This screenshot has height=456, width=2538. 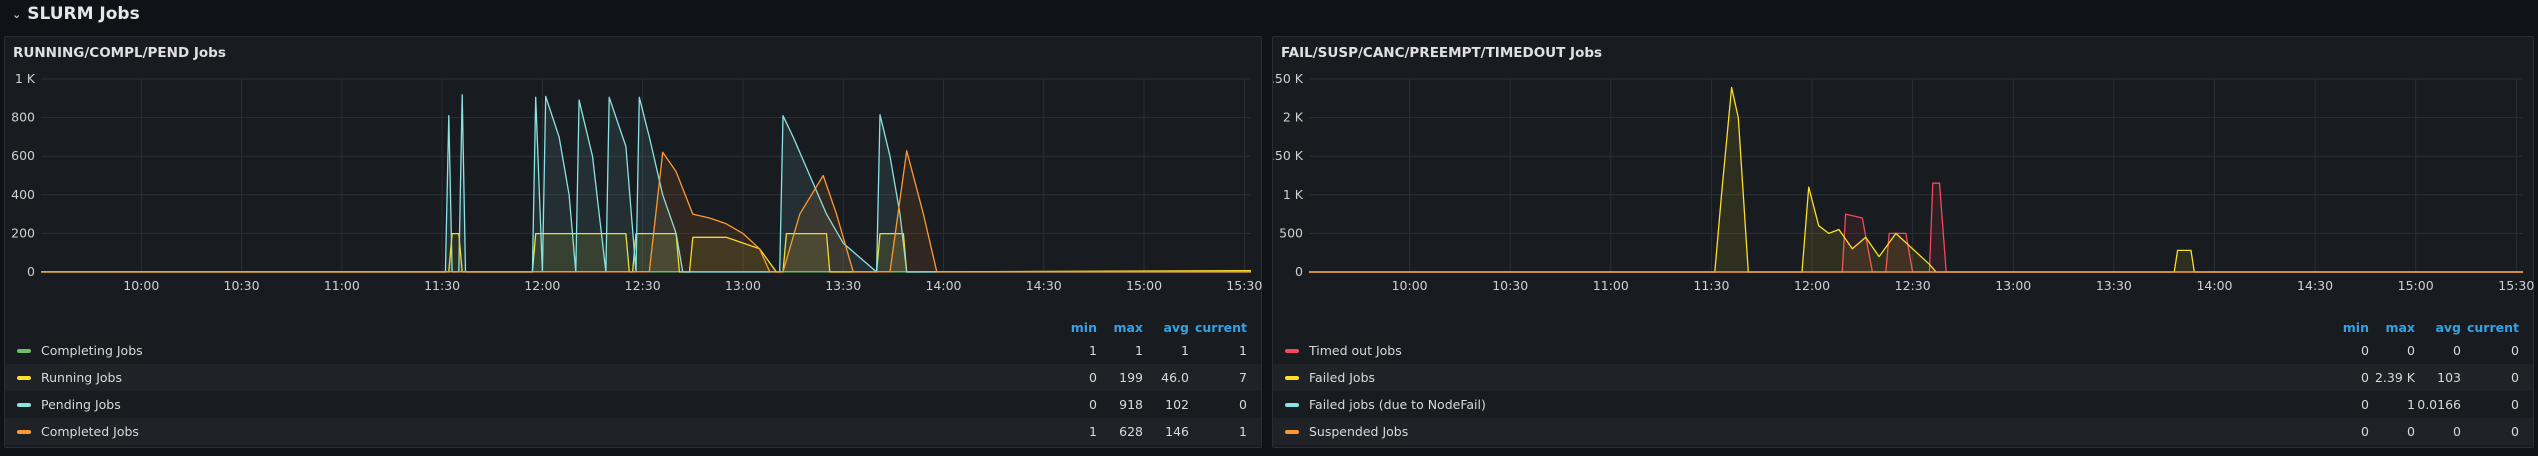 I want to click on legend-row: Failed jobs (due to NodeFail) 0 1 0.0166 0, so click(x=1903, y=404).